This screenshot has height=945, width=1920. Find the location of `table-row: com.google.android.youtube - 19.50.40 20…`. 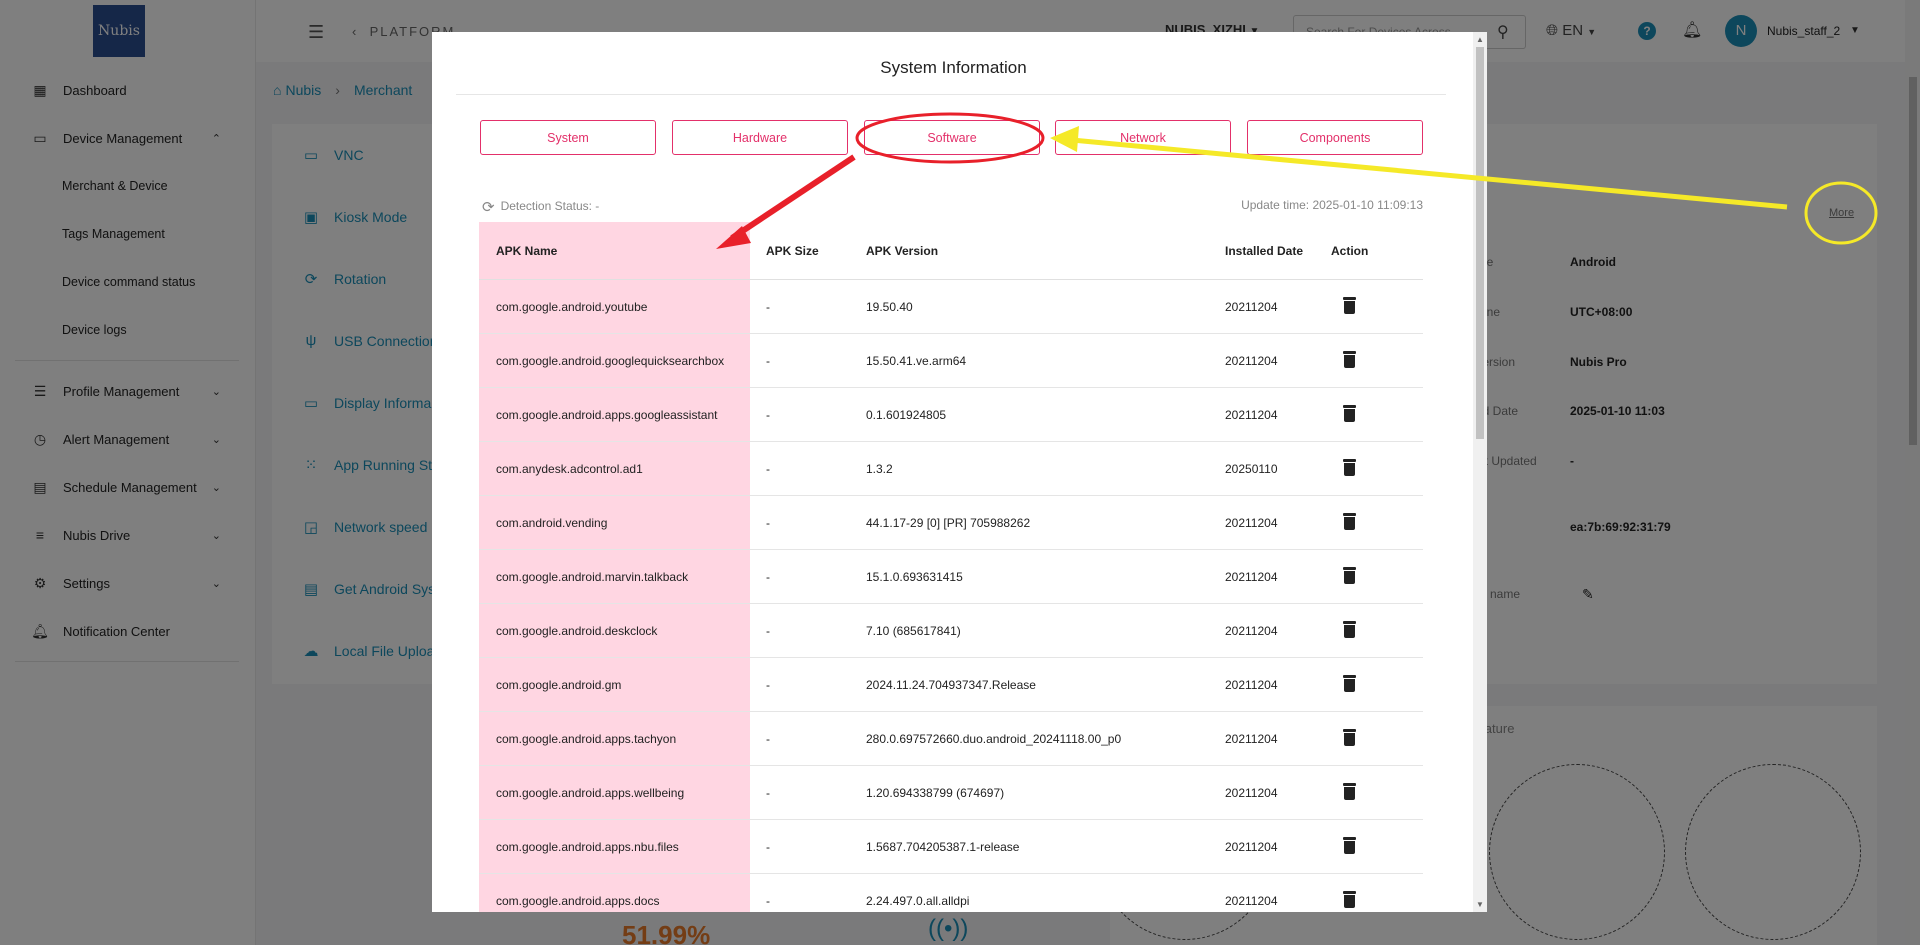

table-row: com.google.android.youtube - 19.50.40 20… is located at coordinates (951, 307).